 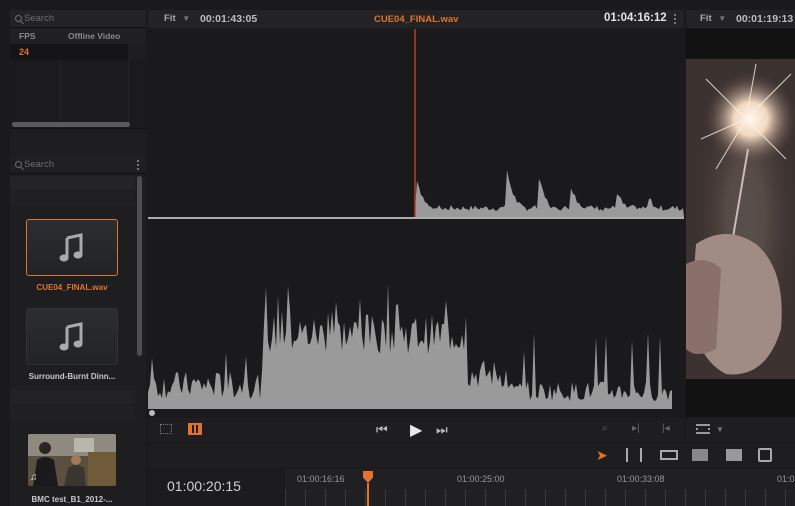 What do you see at coordinates (666, 428) in the screenshot?
I see `mark-out-icon: |◂` at bounding box center [666, 428].